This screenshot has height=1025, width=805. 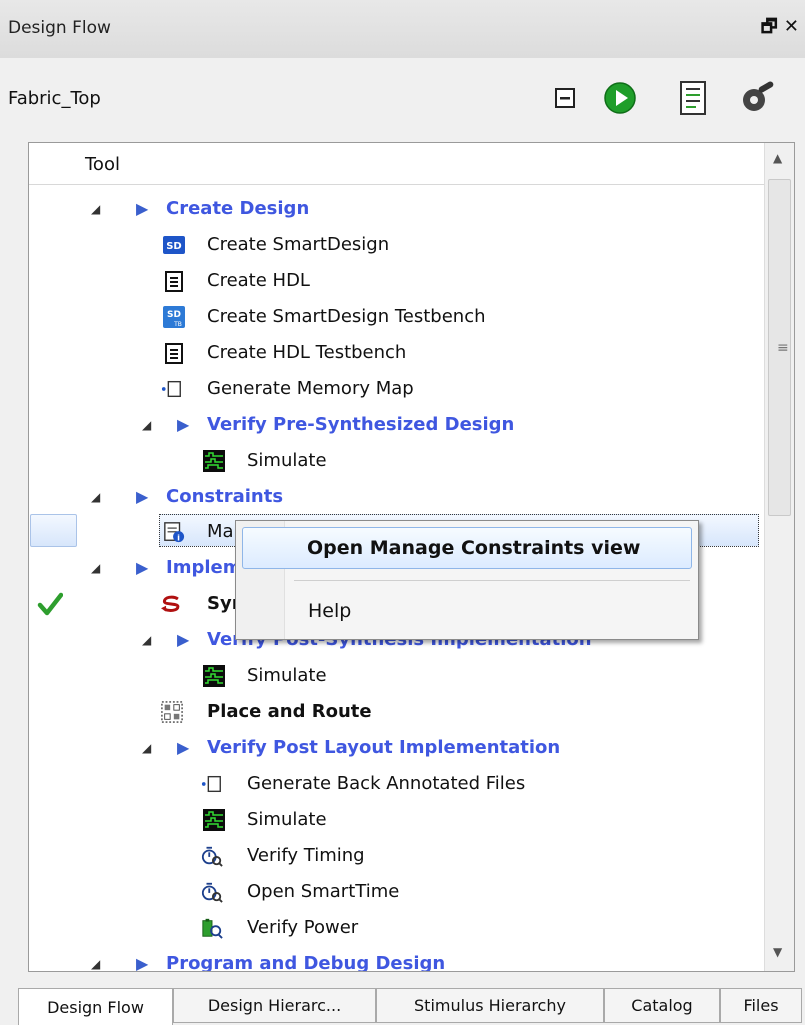 I want to click on tree-row-label: Constraints, so click(x=225, y=496).